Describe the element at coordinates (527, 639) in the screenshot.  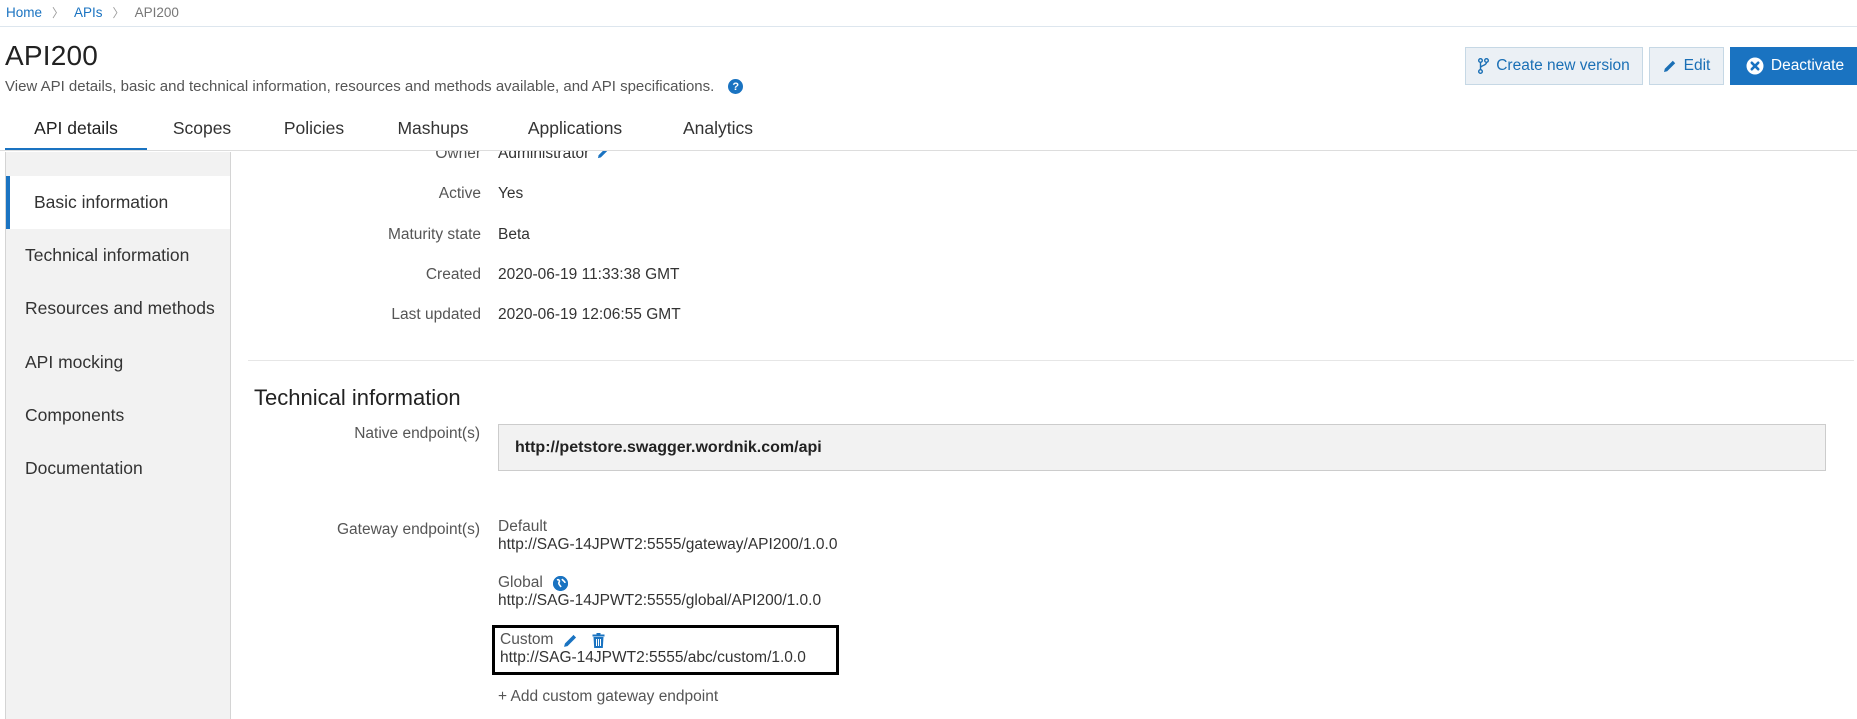
I see `gateway-custom-name: Custom` at that location.